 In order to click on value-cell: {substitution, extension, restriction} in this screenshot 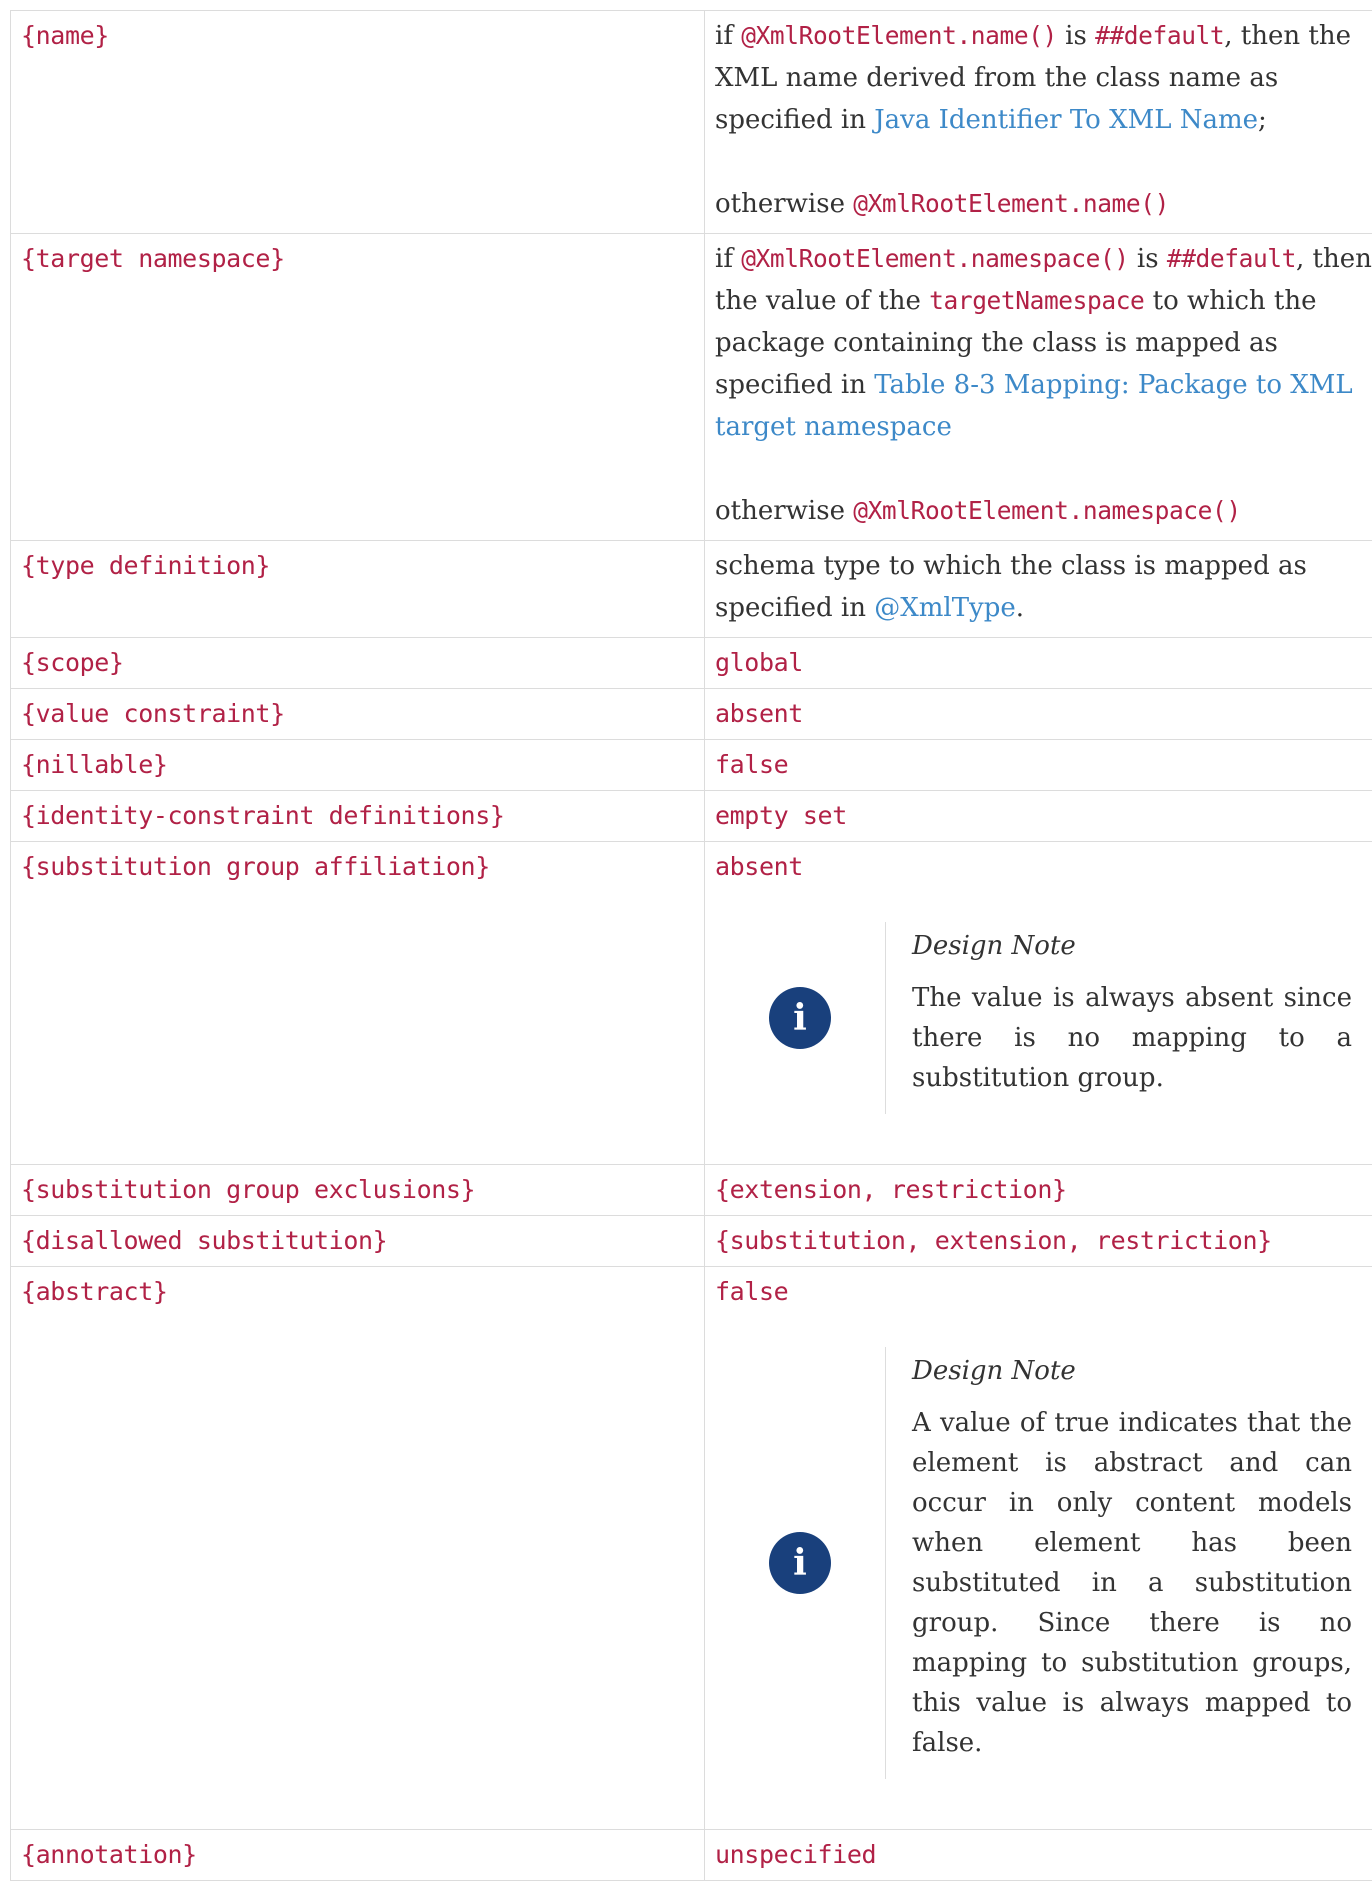, I will do `click(1038, 1241)`.